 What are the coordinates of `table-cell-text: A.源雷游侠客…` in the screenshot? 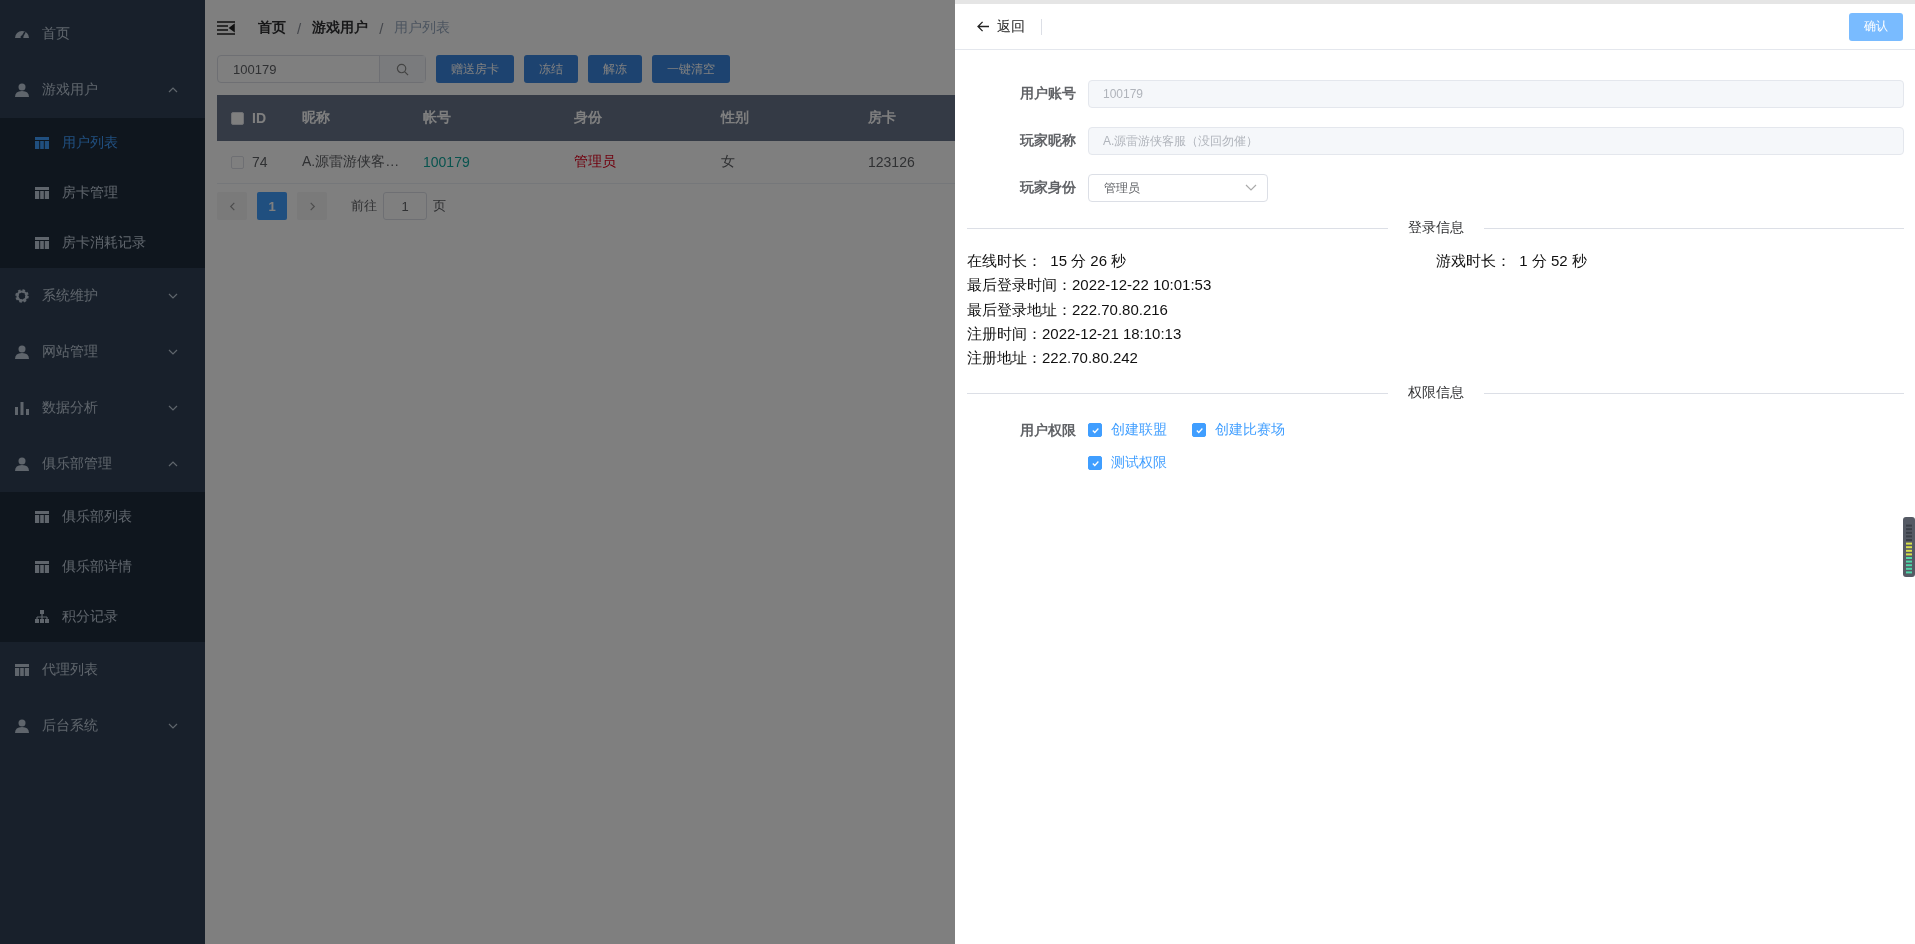 It's located at (351, 162).